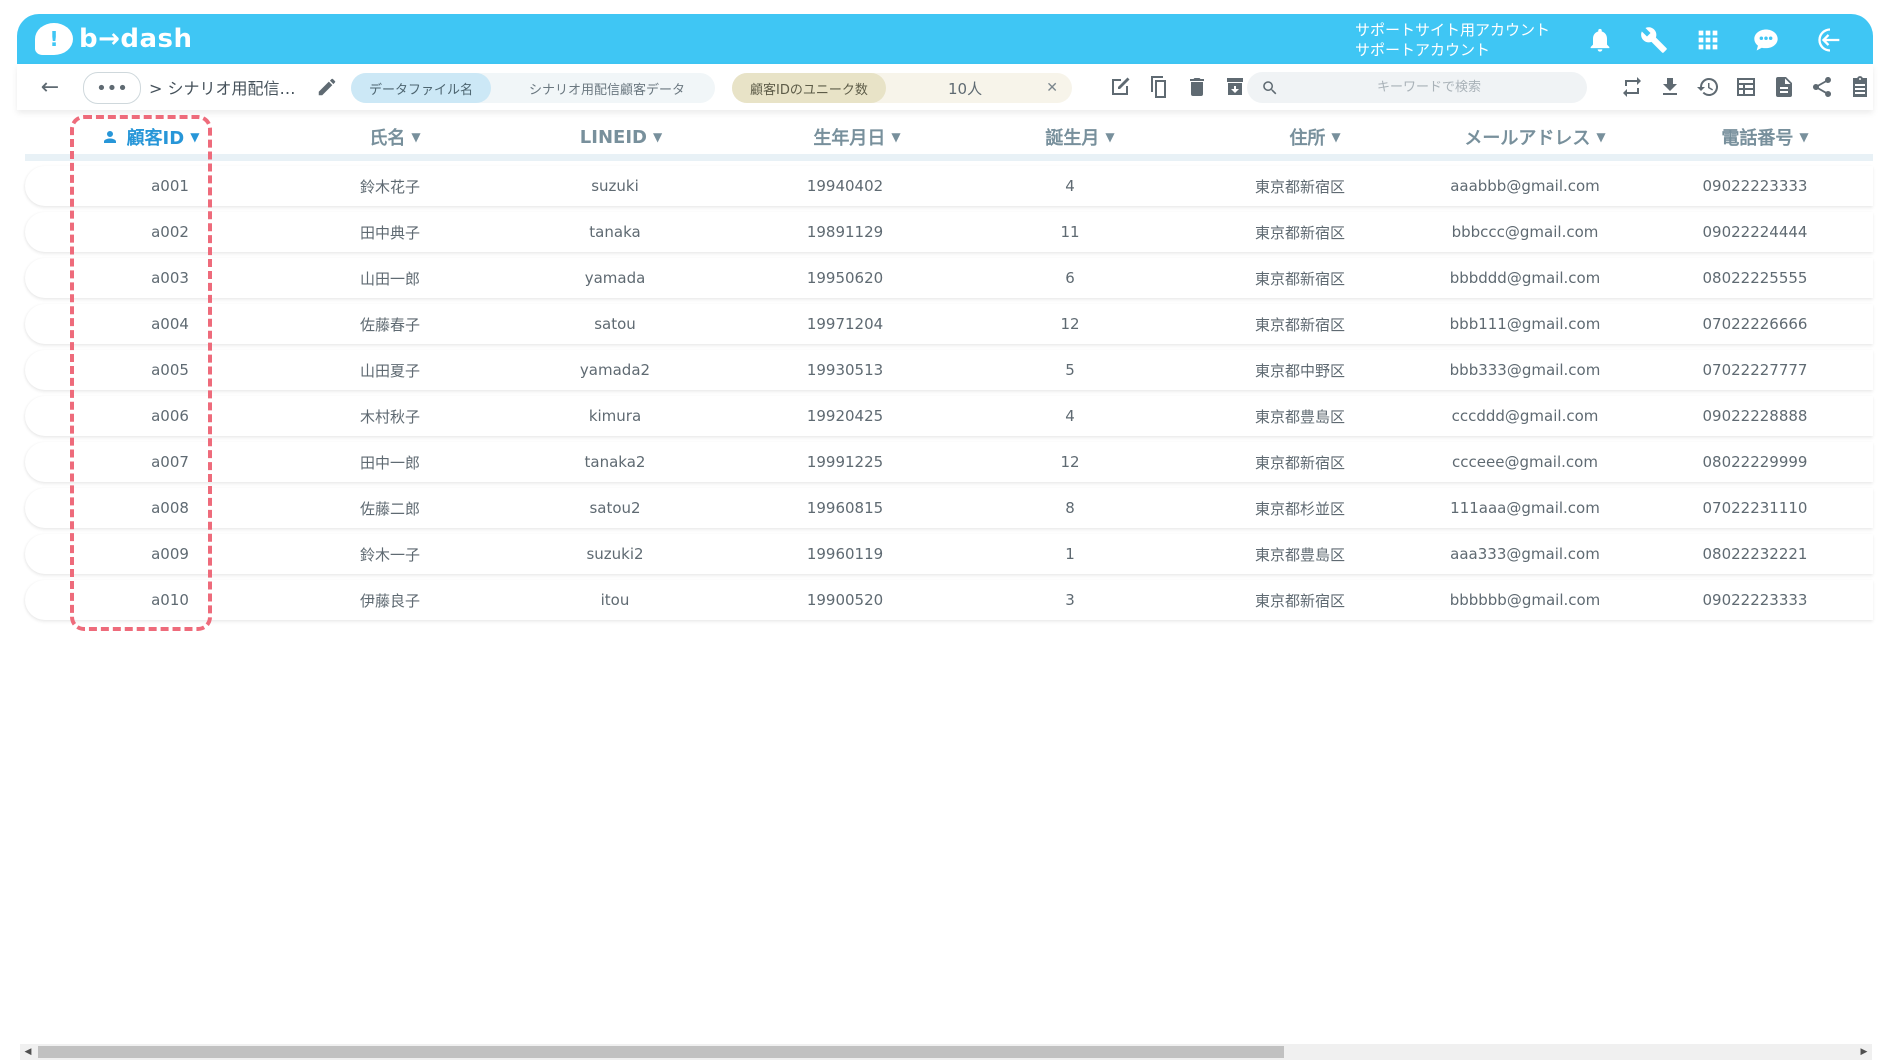 This screenshot has width=1890, height=1063. I want to click on header-underline, so click(949, 157).